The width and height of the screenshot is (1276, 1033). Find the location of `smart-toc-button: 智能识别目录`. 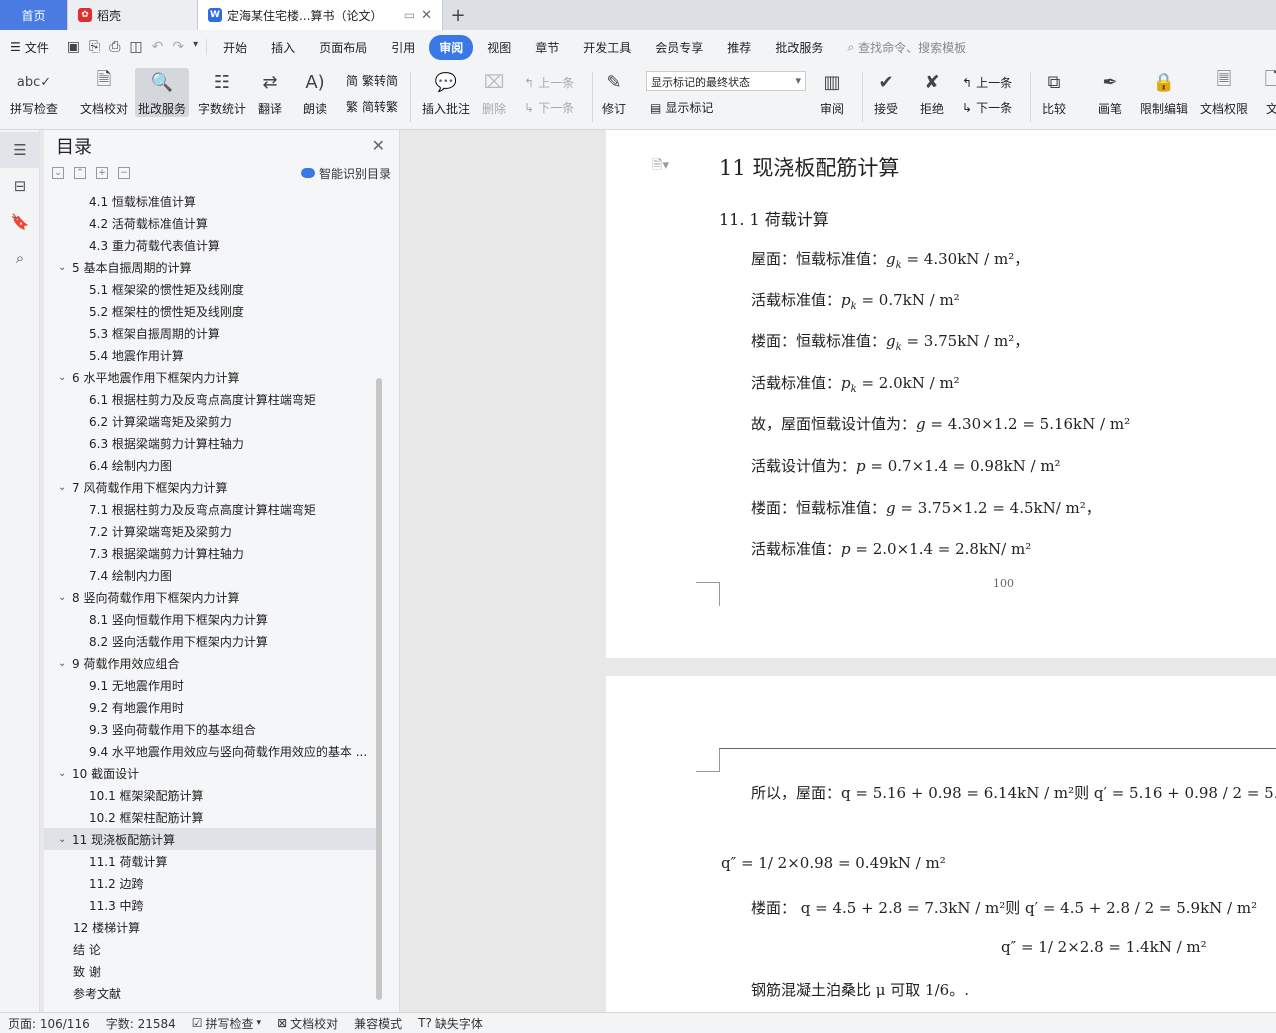

smart-toc-button: 智能识别目录 is located at coordinates (345, 173).